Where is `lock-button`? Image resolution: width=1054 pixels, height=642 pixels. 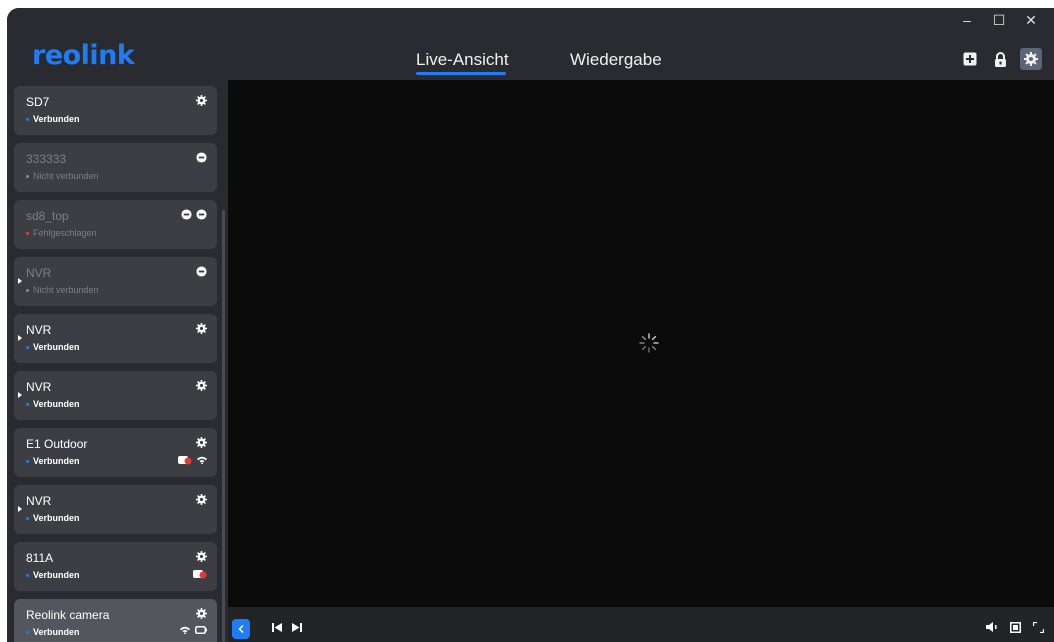 lock-button is located at coordinates (1000, 59).